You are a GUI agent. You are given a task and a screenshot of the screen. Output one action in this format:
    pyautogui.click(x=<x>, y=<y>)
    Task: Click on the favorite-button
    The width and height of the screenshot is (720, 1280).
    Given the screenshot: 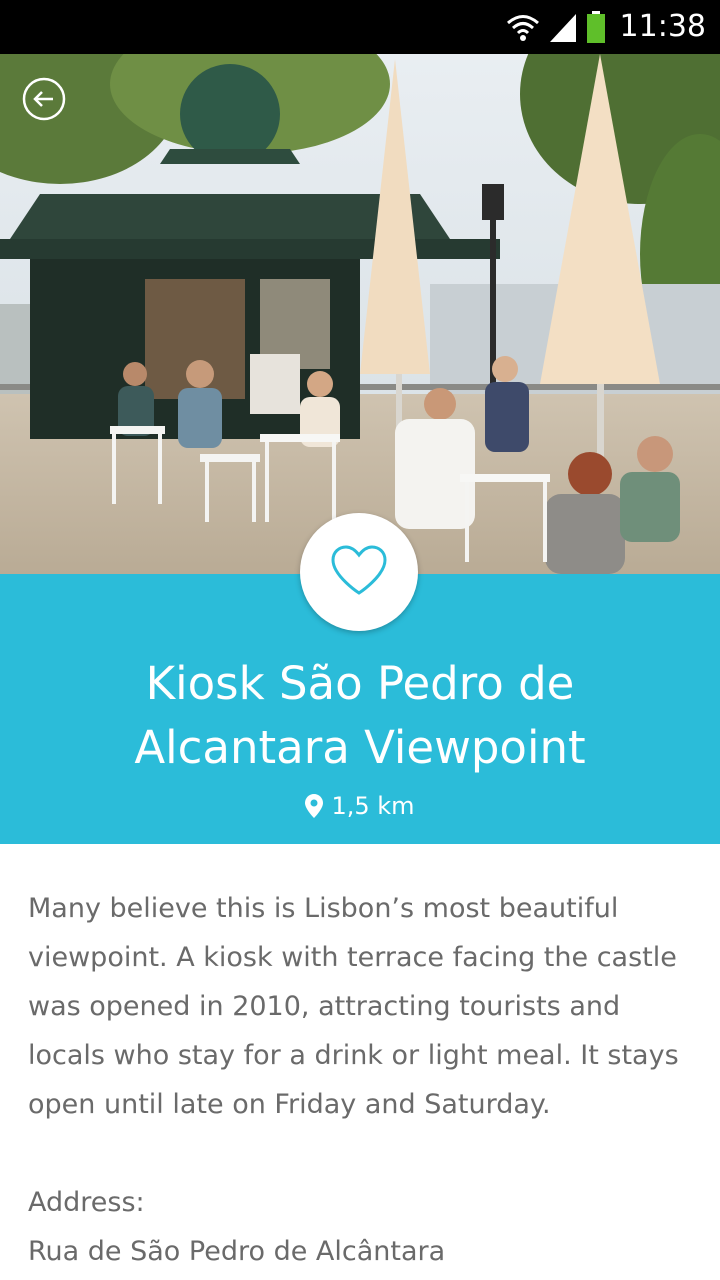 What is the action you would take?
    pyautogui.click(x=359, y=572)
    